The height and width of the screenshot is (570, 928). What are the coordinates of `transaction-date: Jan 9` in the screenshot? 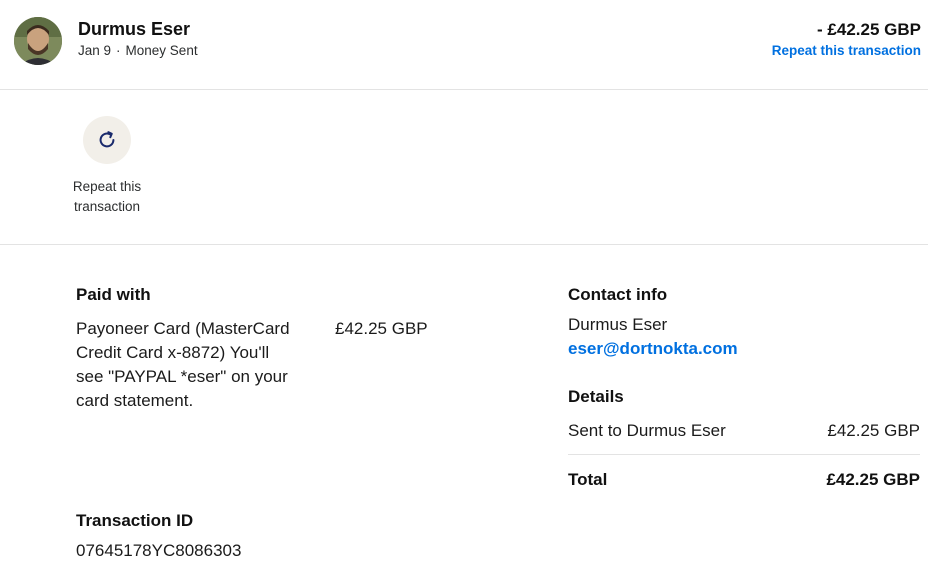 It's located at (95, 50).